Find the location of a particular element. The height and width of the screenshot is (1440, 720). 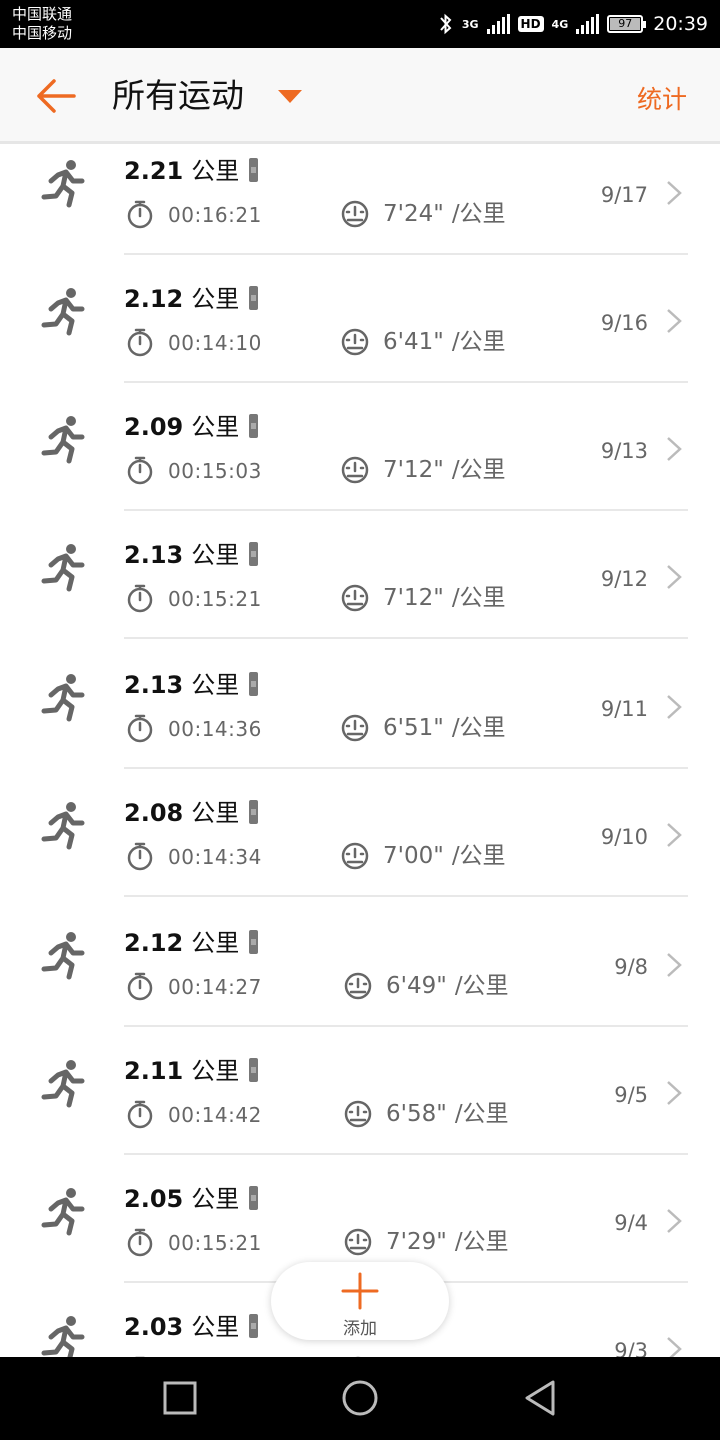

activity-row: 2.08 公里 00:14:34 7'00" /公里 9/10 is located at coordinates (360, 833).